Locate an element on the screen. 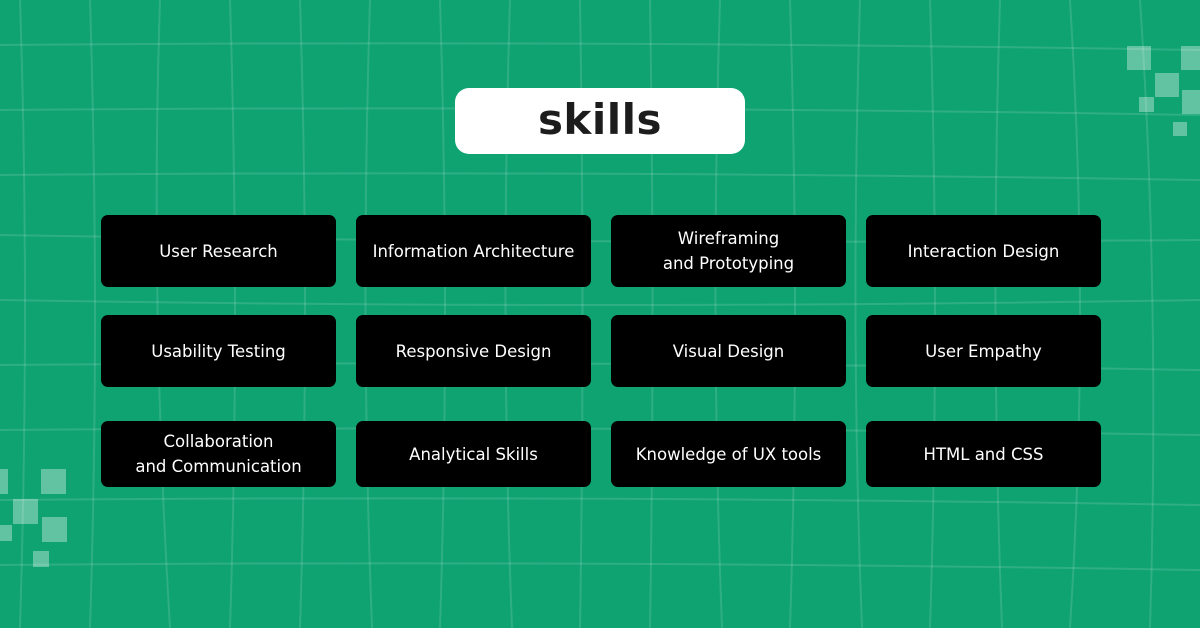 This screenshot has width=1200, height=628. skill-card-user-research: User Research is located at coordinates (218, 251).